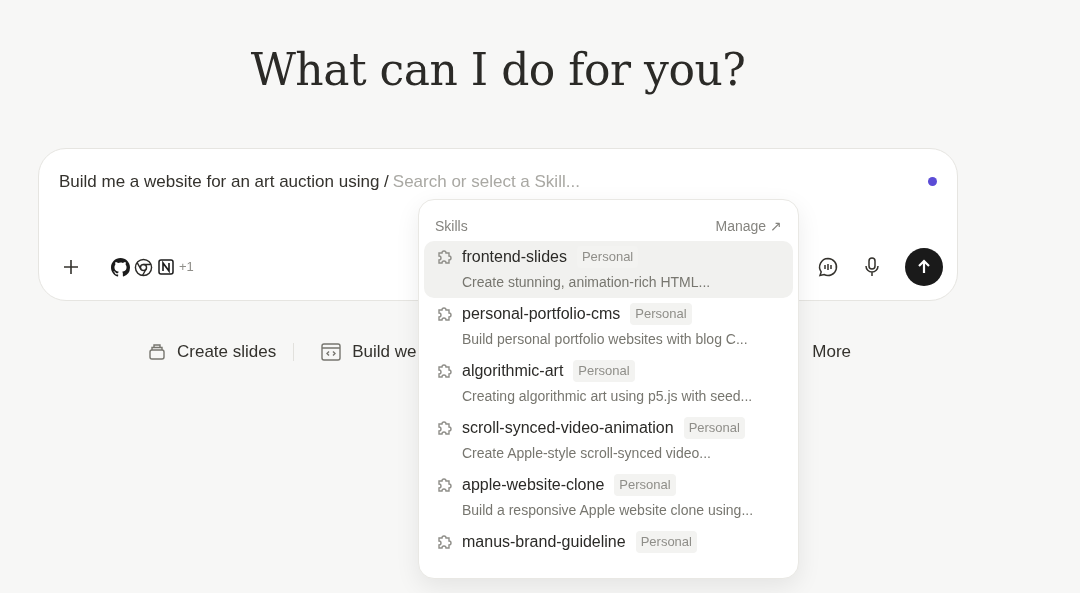 This screenshot has width=1080, height=593. Describe the element at coordinates (224, 182) in the screenshot. I see `prompt-text: Build me a website for an art auction using /` at that location.